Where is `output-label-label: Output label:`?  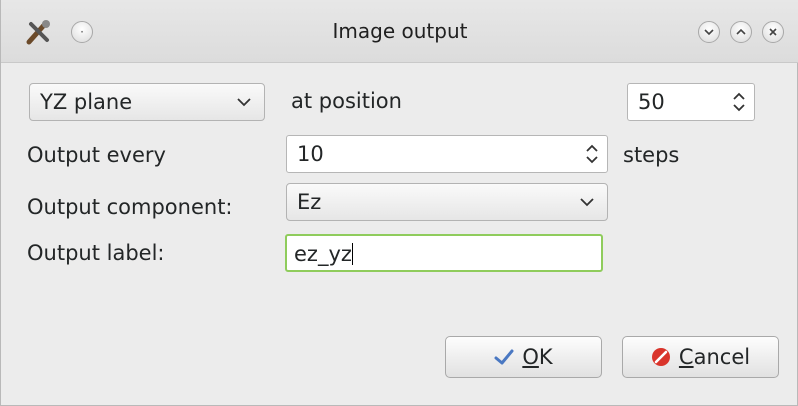 output-label-label: Output label: is located at coordinates (96, 253).